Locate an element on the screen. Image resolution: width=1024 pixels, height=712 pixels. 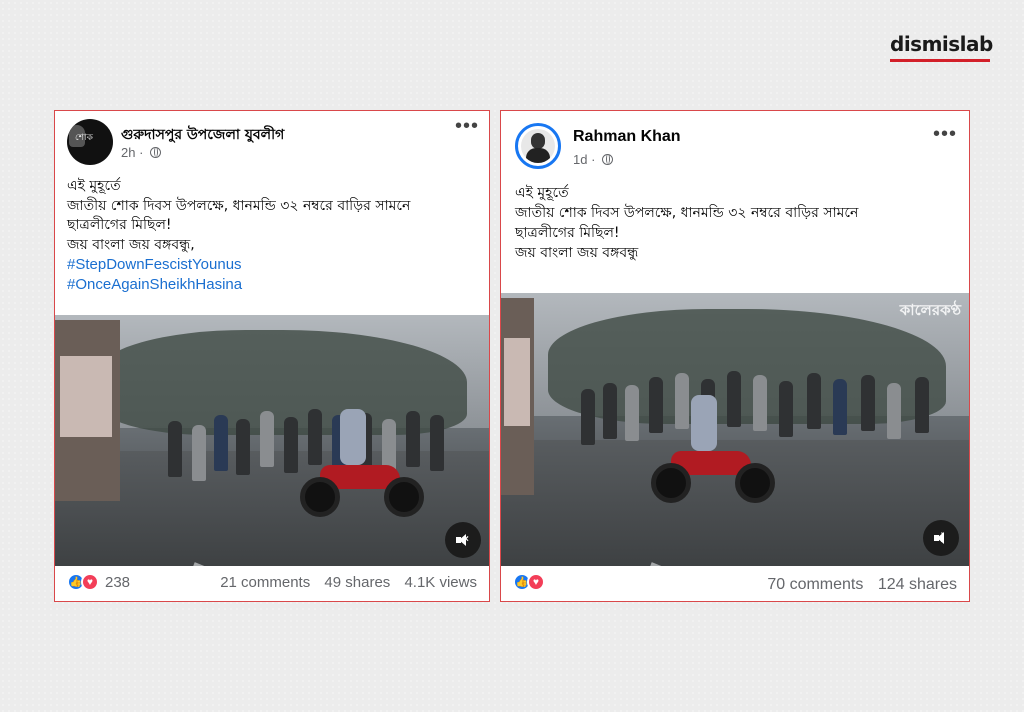
post-footer: 👍 ♥ 70 comments 124 shares is located at coordinates (735, 583).